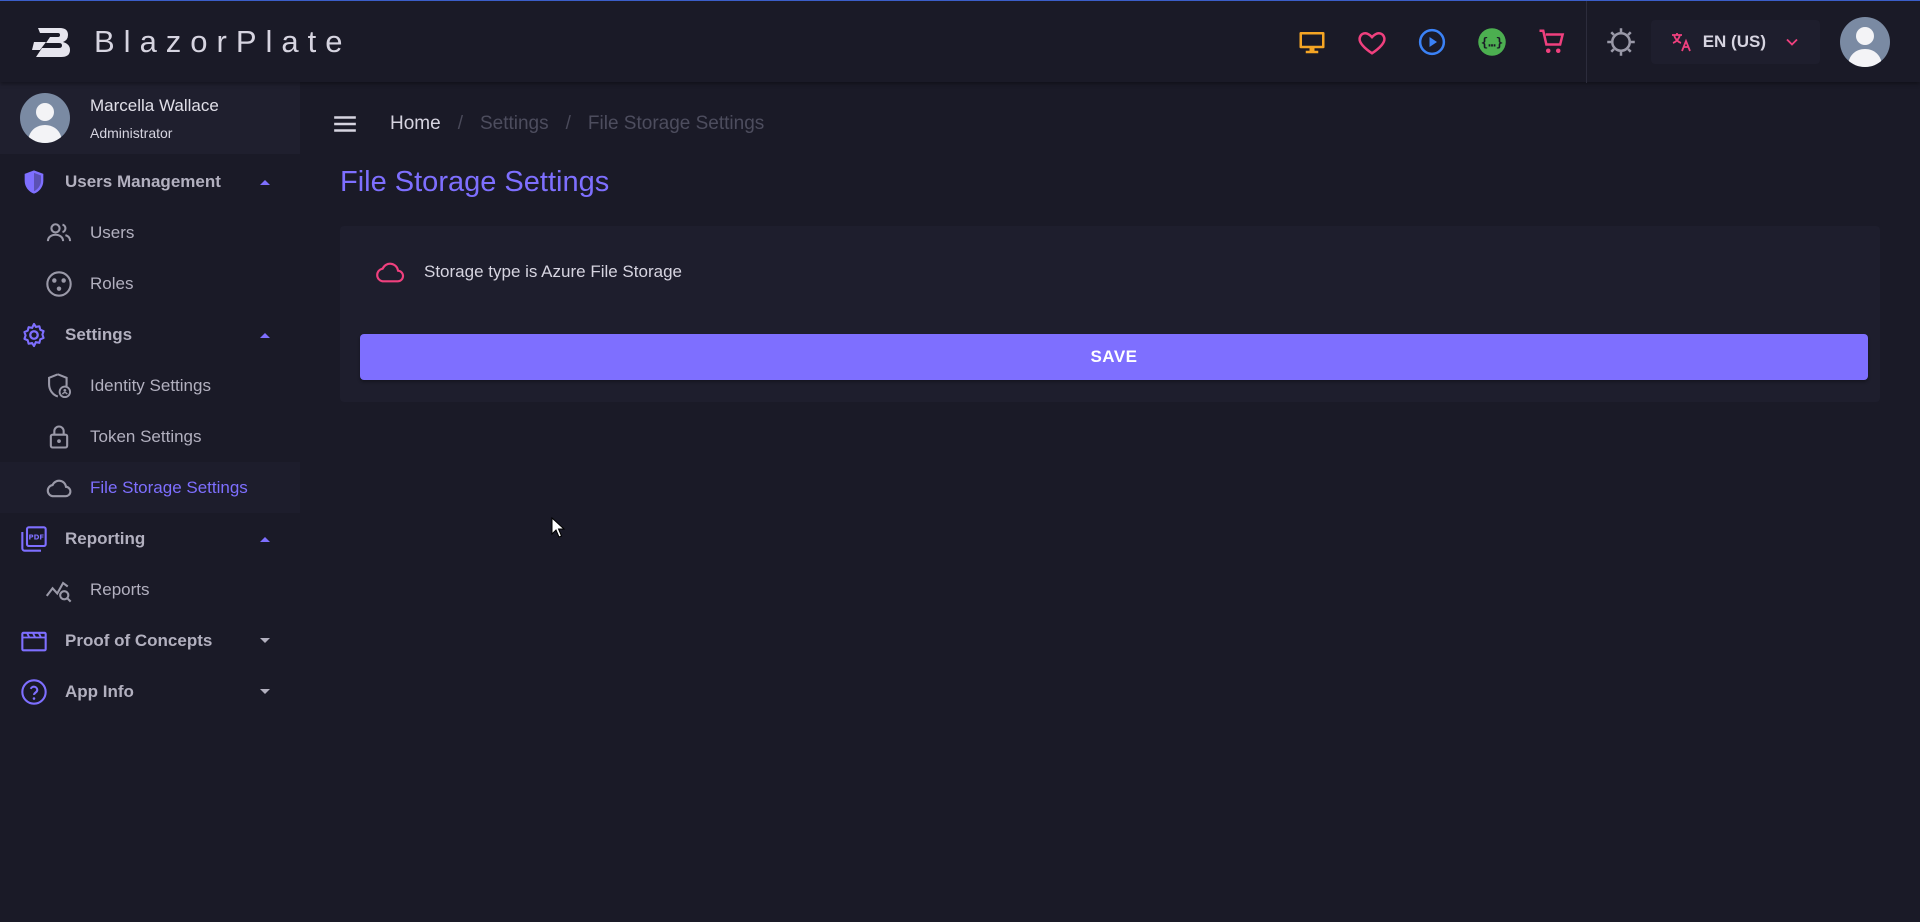  Describe the element at coordinates (1586, 42) in the screenshot. I see `top-divider` at that location.